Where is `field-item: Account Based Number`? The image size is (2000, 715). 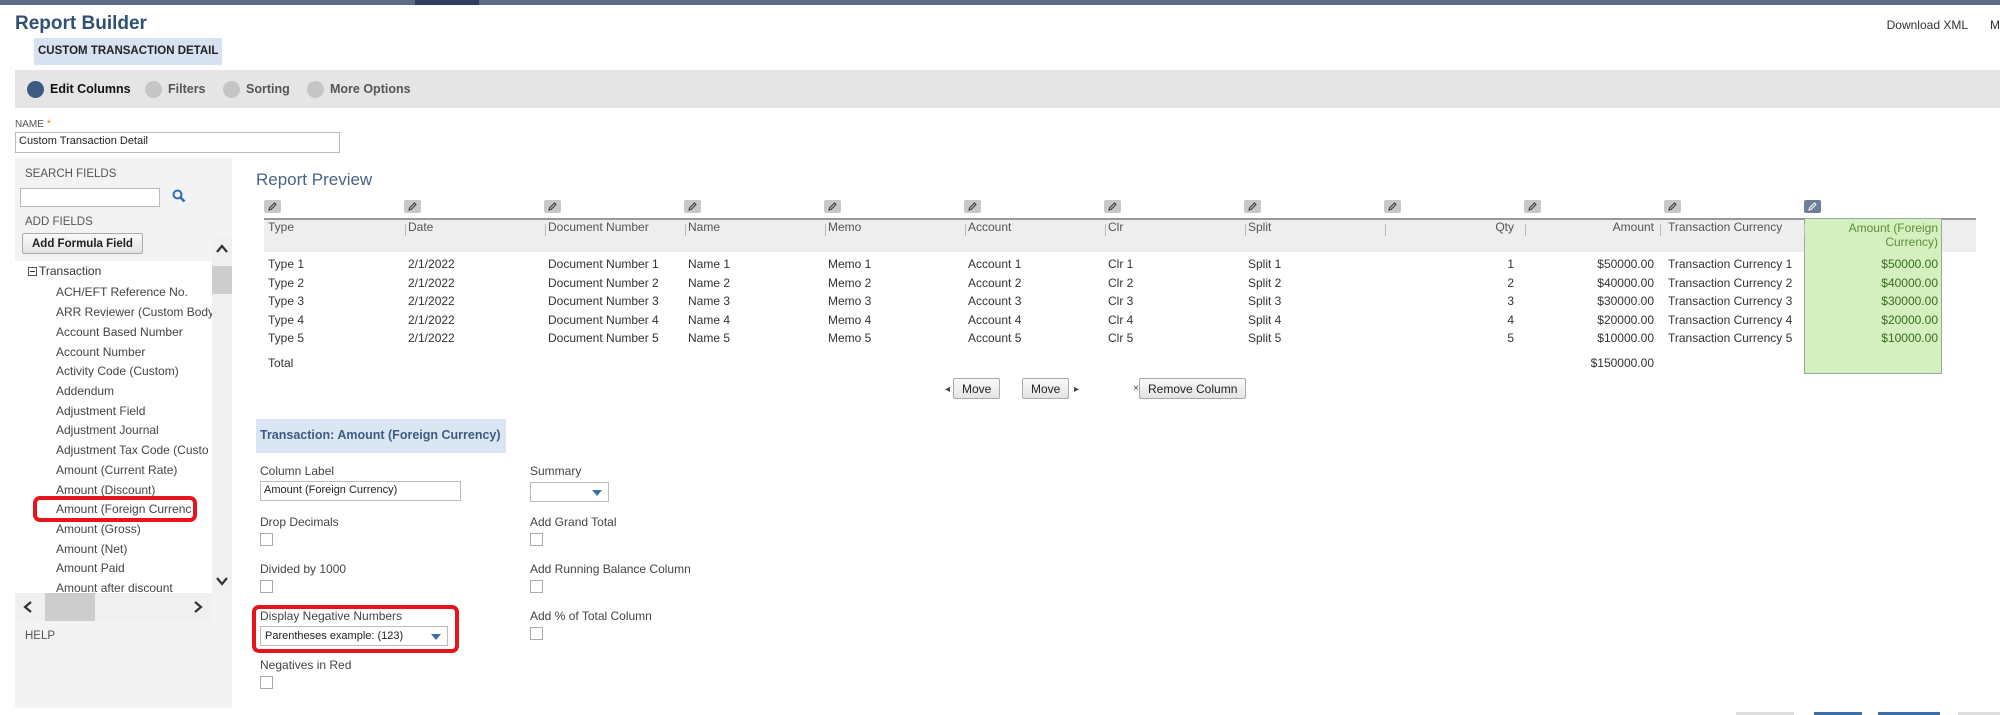 field-item: Account Based Number is located at coordinates (134, 332).